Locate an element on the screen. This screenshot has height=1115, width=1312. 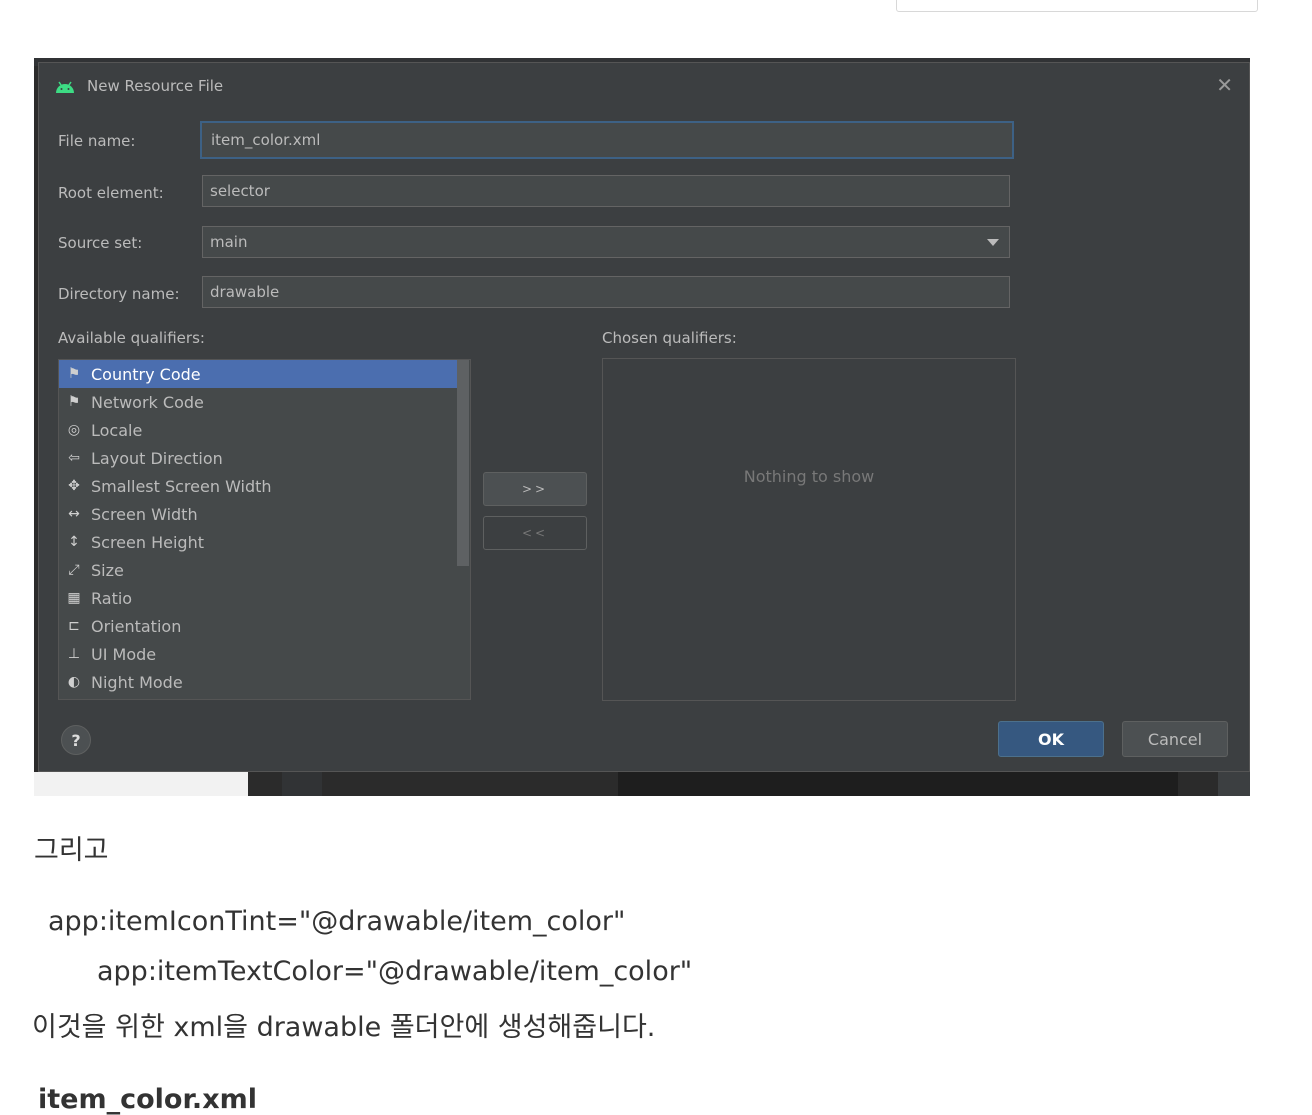
qualifier-label: Locale is located at coordinates (117, 430).